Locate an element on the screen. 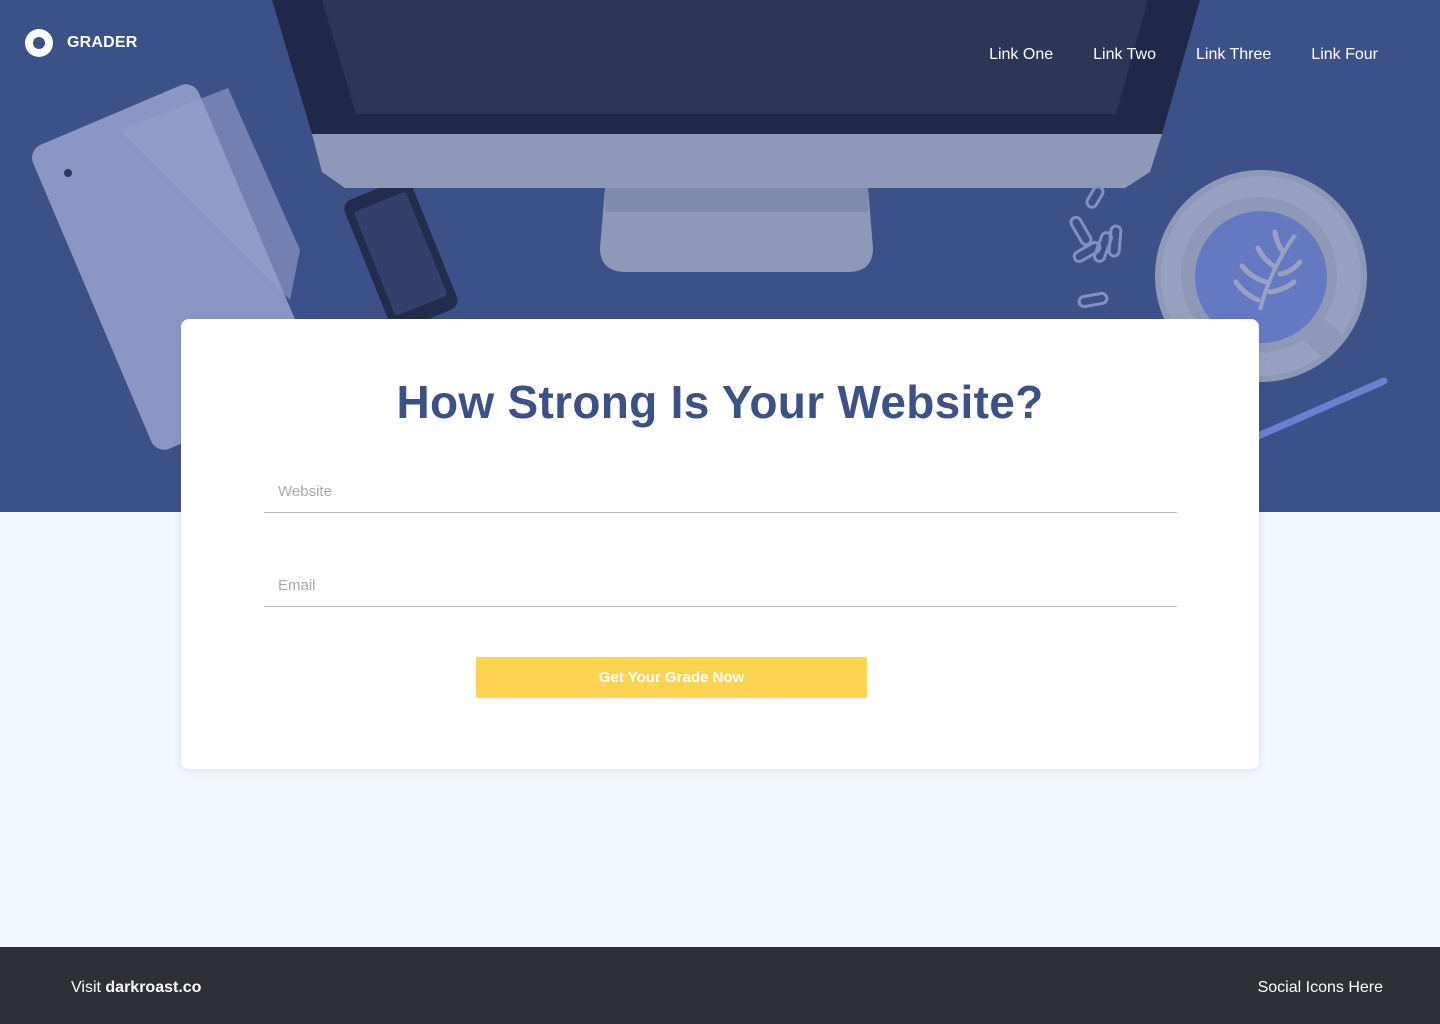  brand-logo: GRADER is located at coordinates (81, 43).